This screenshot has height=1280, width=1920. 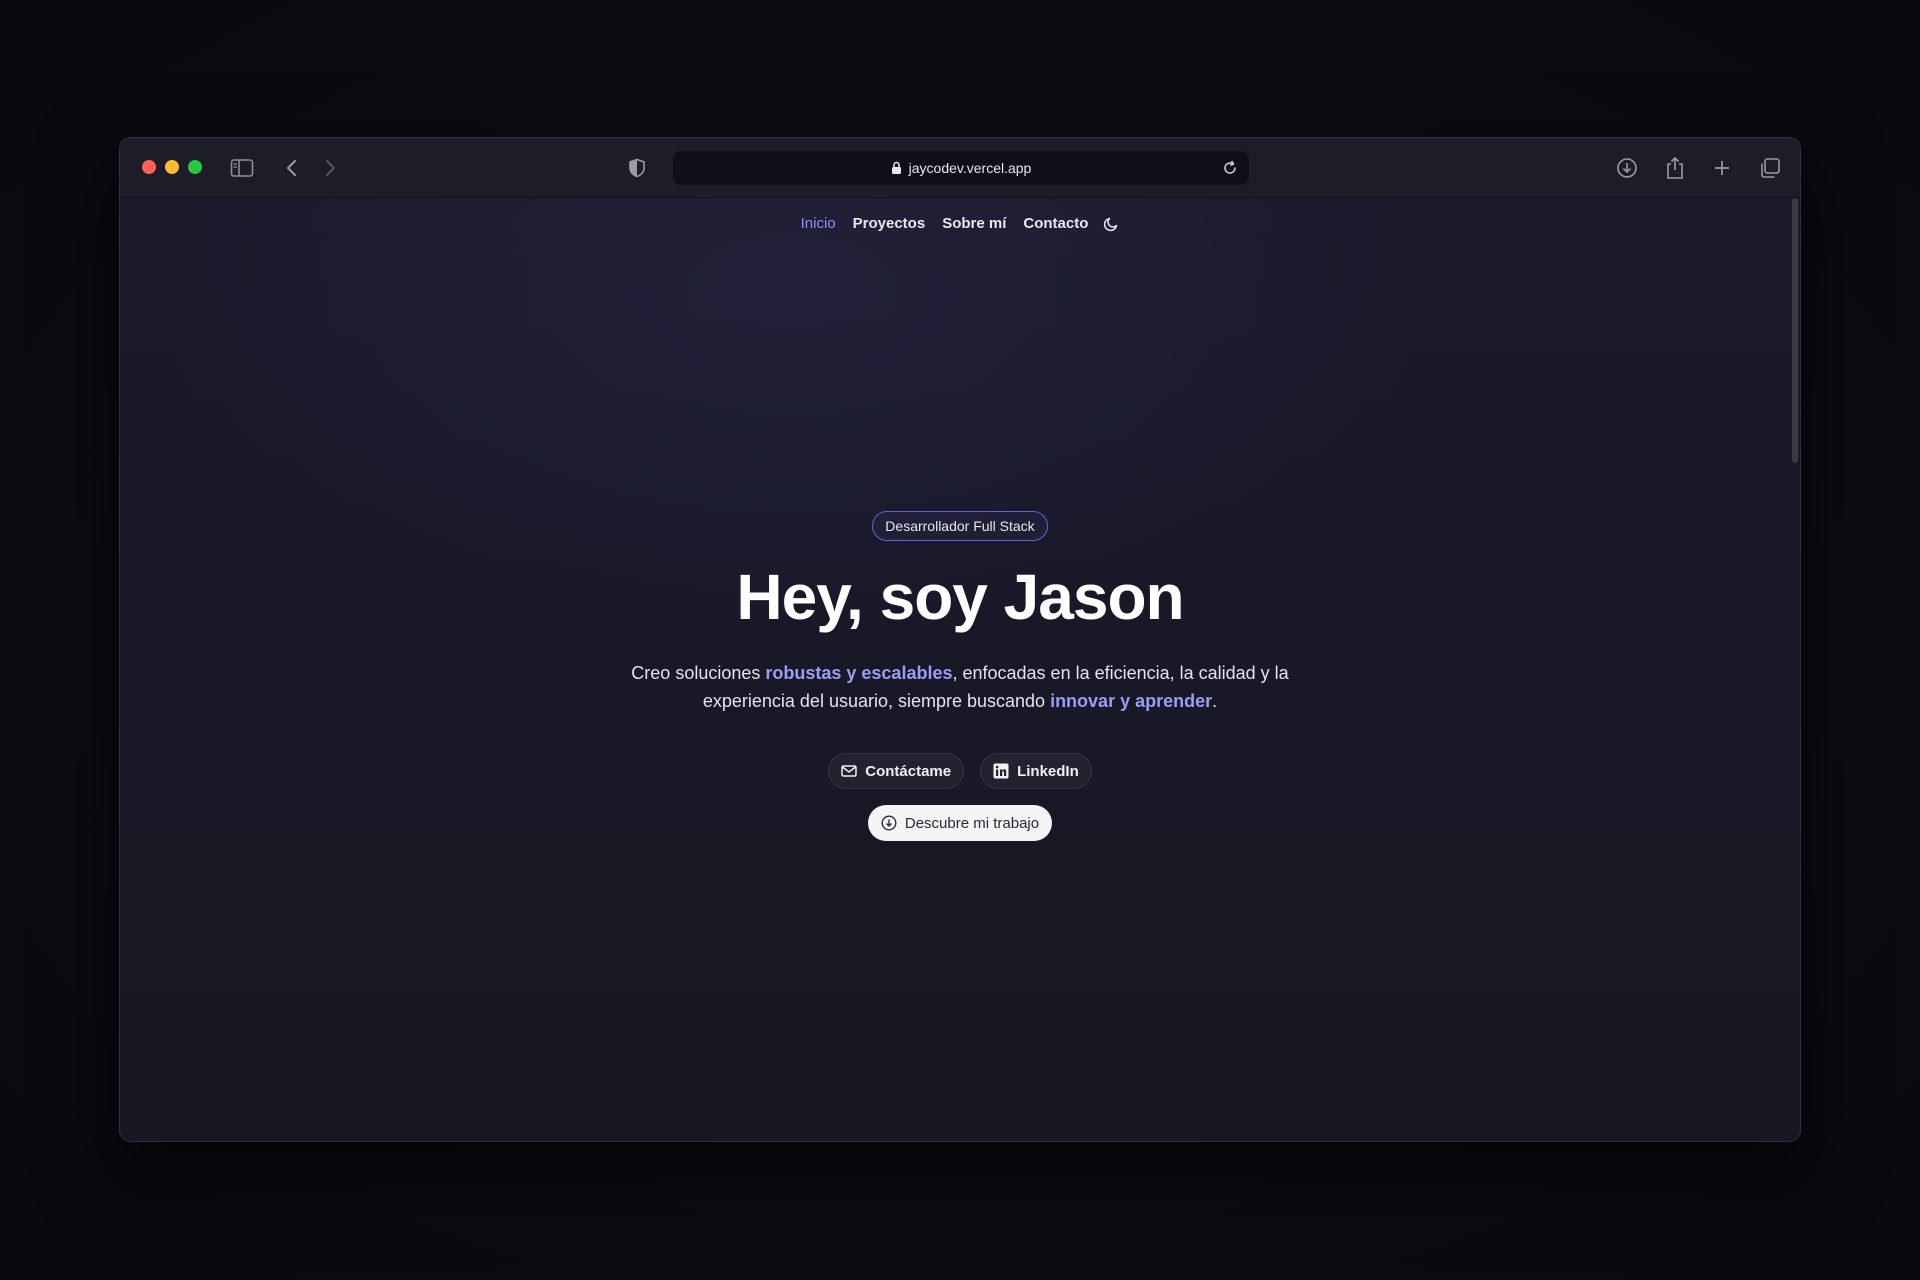 What do you see at coordinates (1215, 701) in the screenshot?
I see `description-text: .` at bounding box center [1215, 701].